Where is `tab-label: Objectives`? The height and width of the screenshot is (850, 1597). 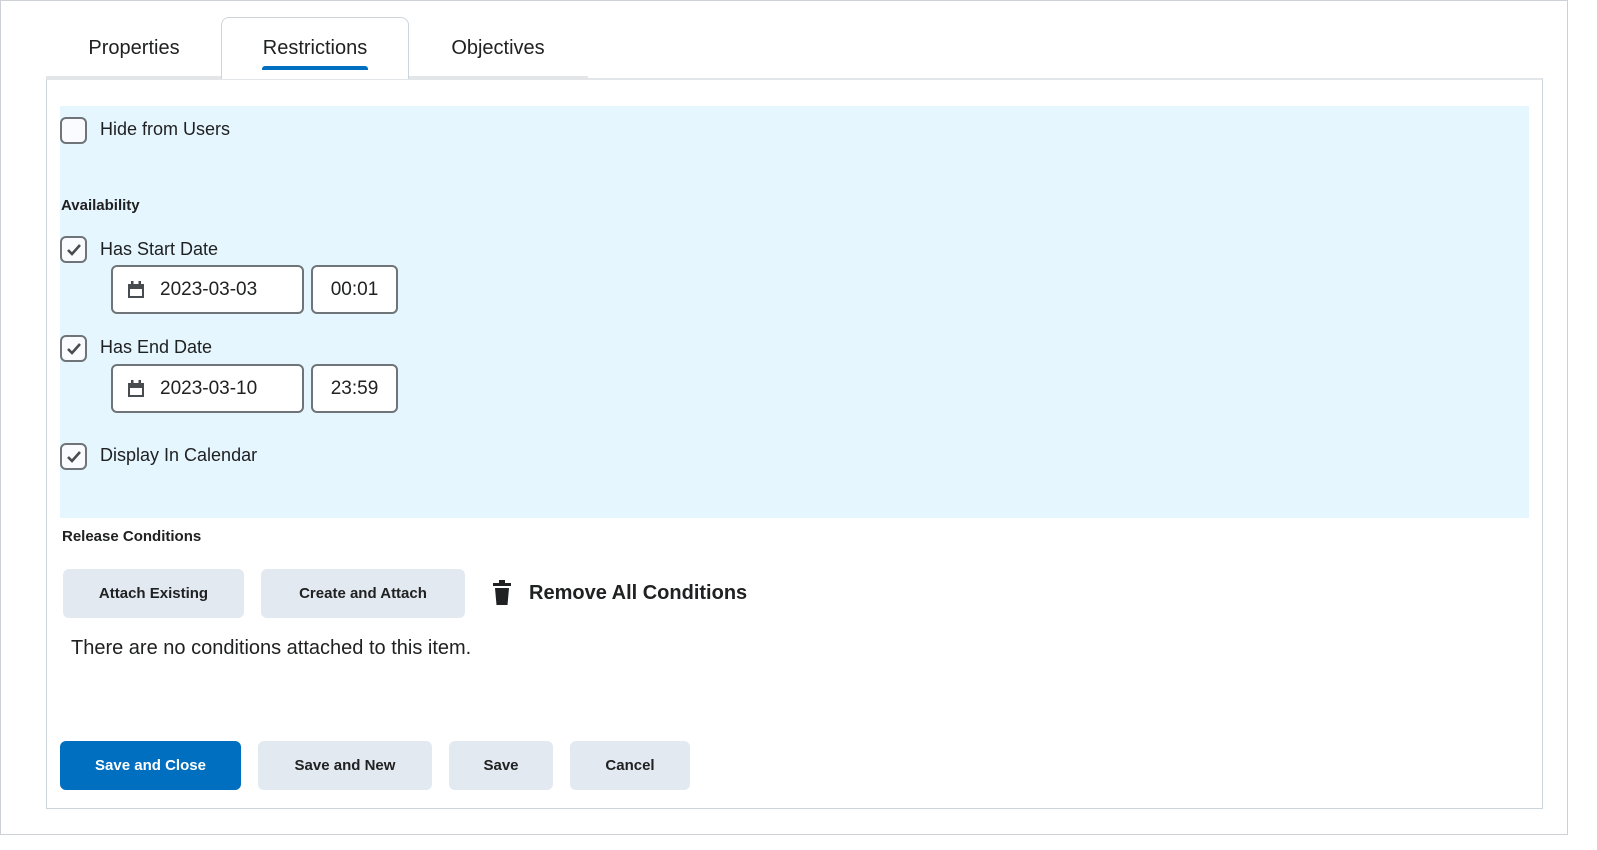
tab-label: Objectives is located at coordinates (498, 47).